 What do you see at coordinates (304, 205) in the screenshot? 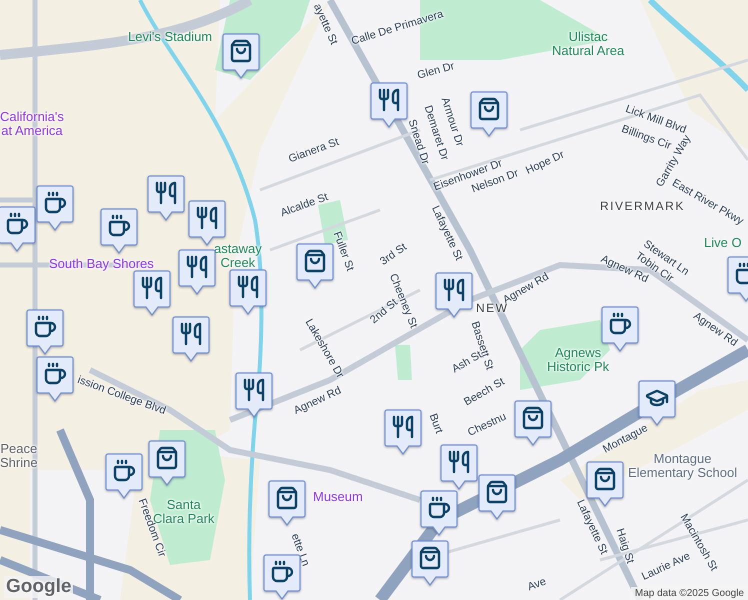
I see `street-label: Alcalde St` at bounding box center [304, 205].